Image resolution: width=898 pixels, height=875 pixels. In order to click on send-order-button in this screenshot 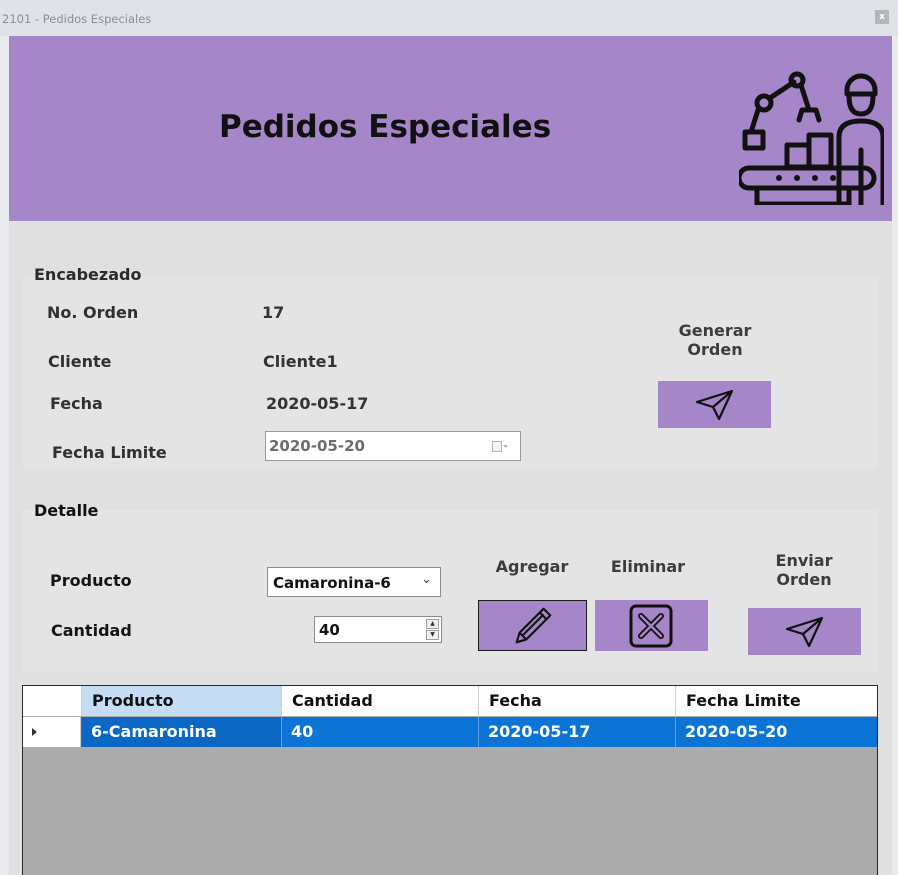, I will do `click(804, 631)`.